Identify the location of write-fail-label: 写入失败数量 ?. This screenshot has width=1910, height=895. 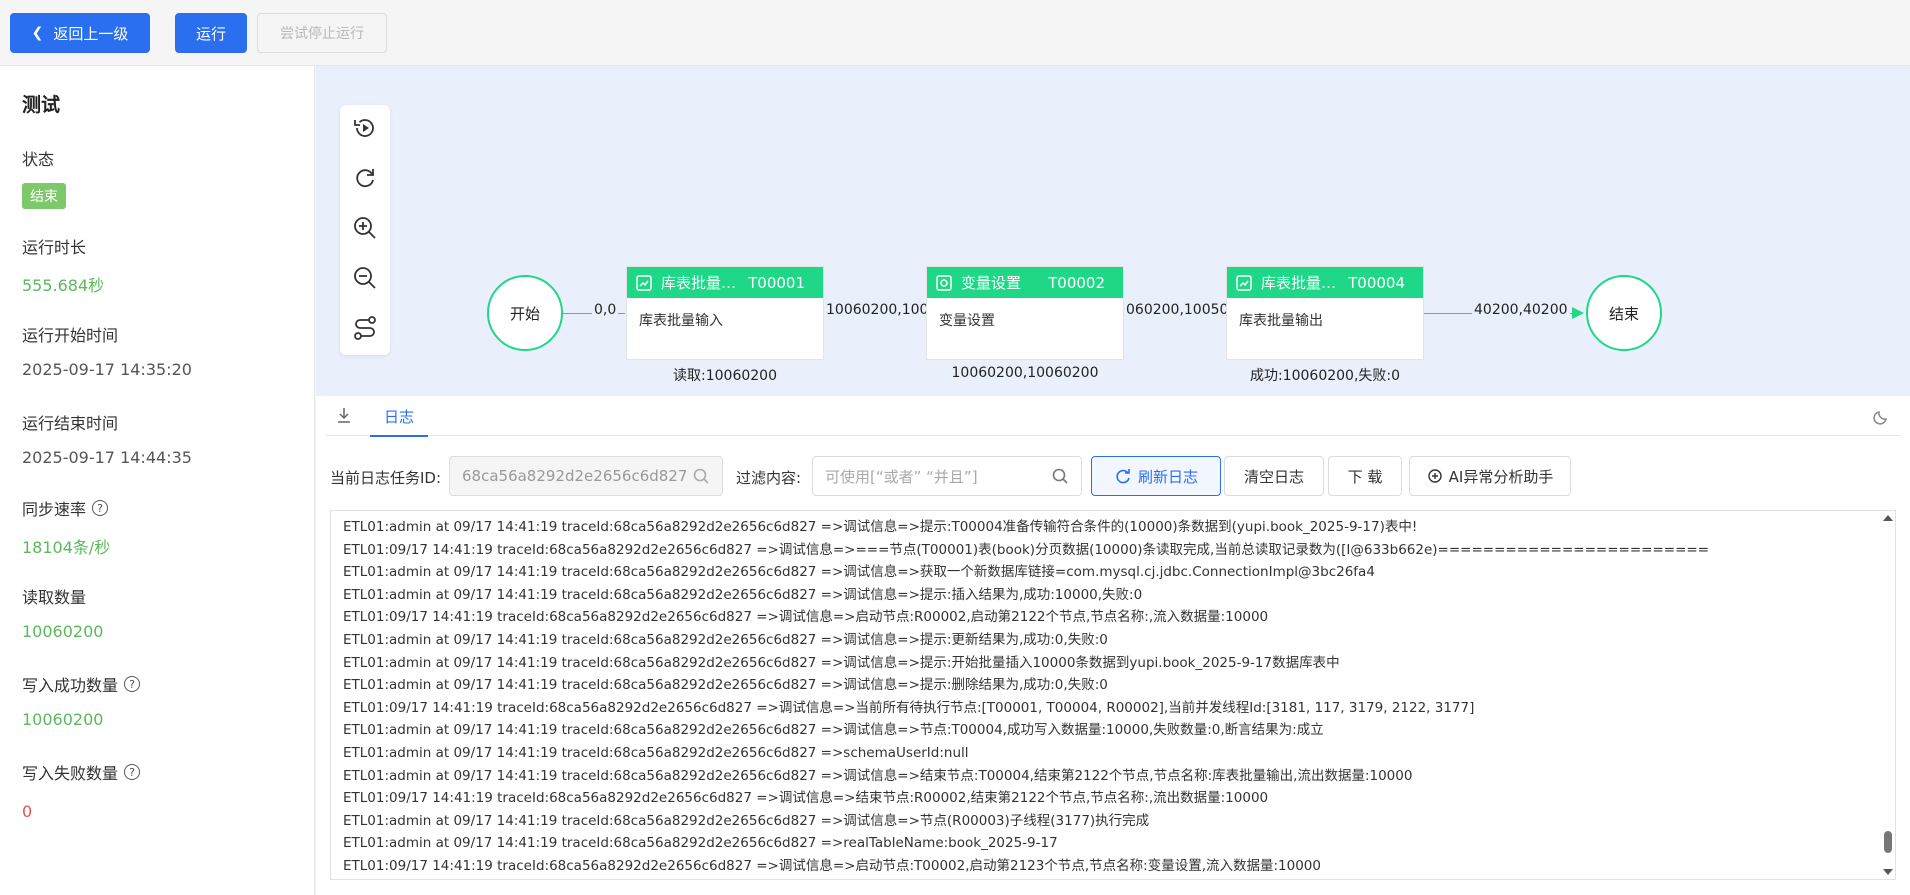
(81, 772).